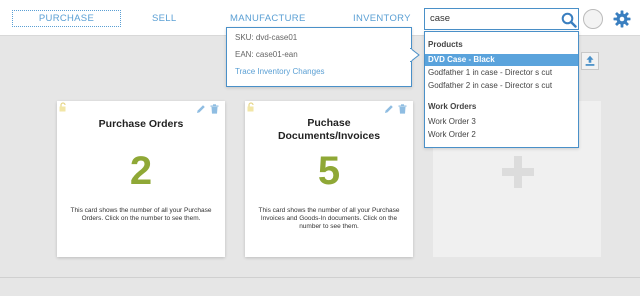 This screenshot has height=296, width=640. Describe the element at coordinates (266, 37) in the screenshot. I see `sku-text: SKU: dvd-case01` at that location.